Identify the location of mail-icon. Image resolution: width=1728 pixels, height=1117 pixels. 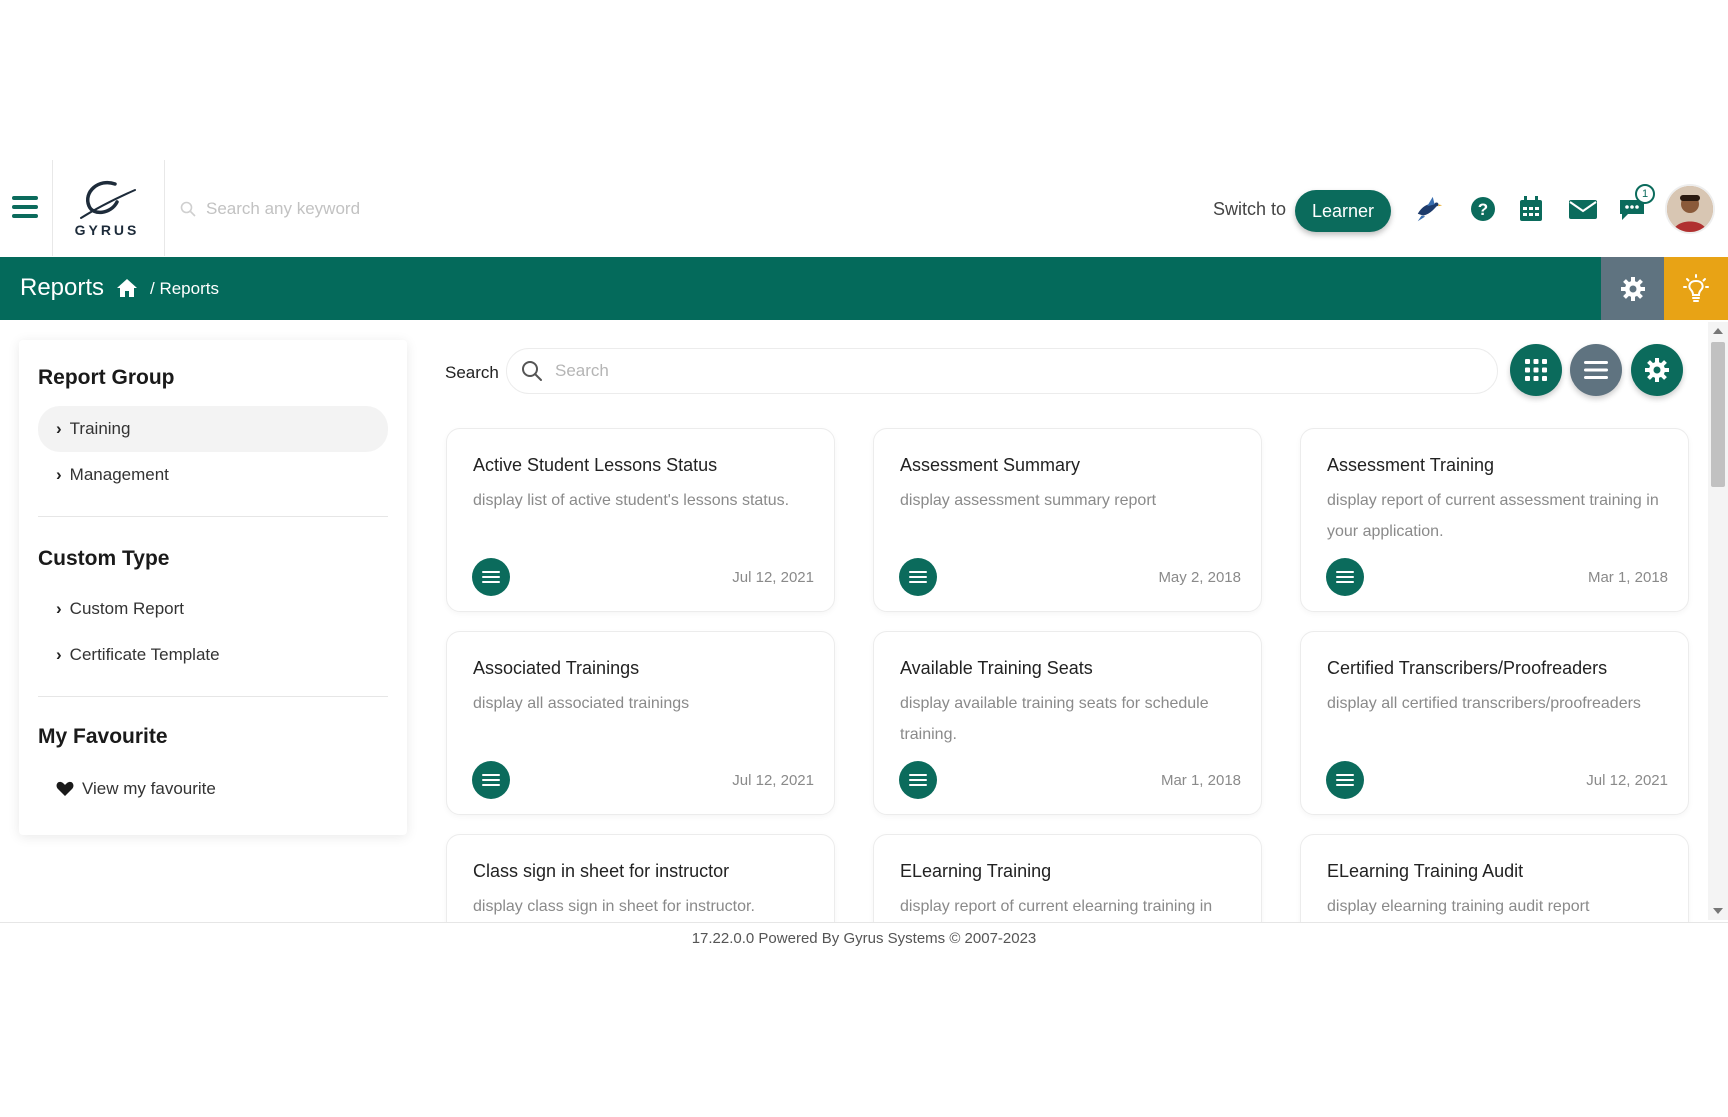
(1583, 209).